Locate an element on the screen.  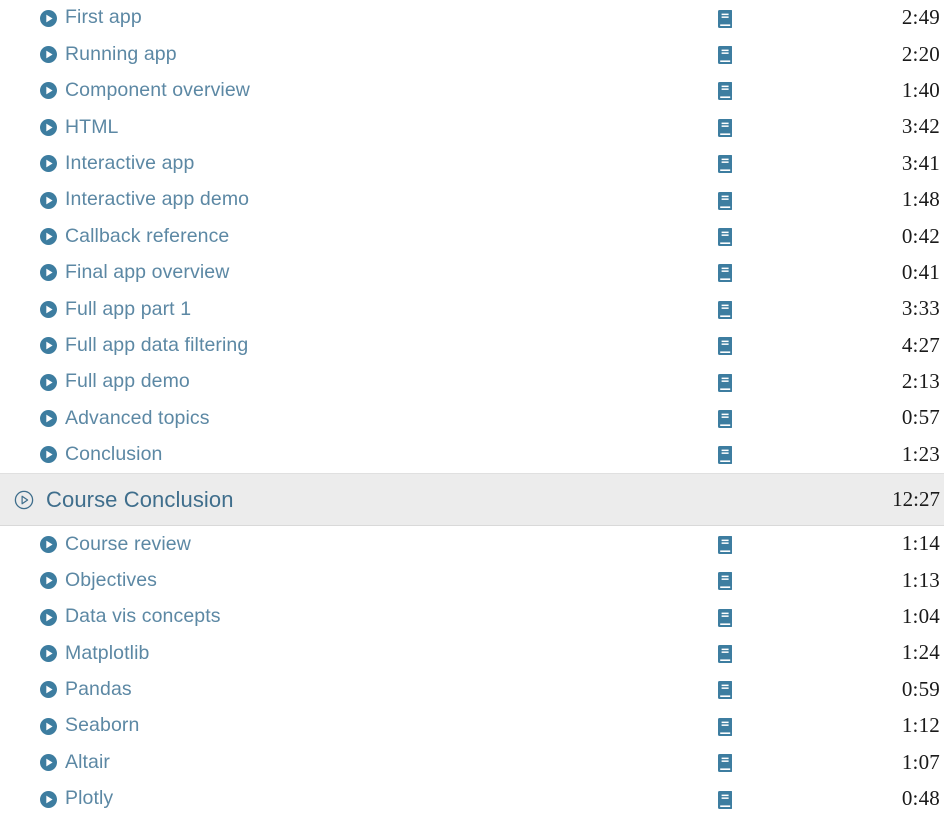
section-header-course-conclusion: Course Conclusion 12:27 is located at coordinates (472, 500).